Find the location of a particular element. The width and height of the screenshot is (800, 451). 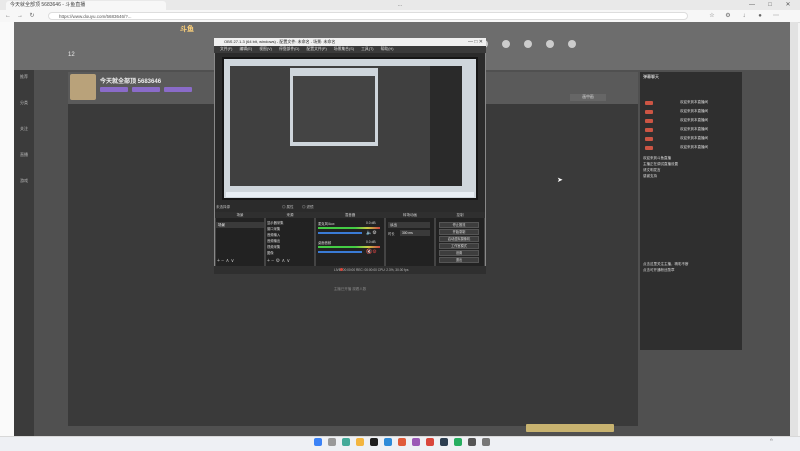

follow-count: 12 is located at coordinates (80, 59).